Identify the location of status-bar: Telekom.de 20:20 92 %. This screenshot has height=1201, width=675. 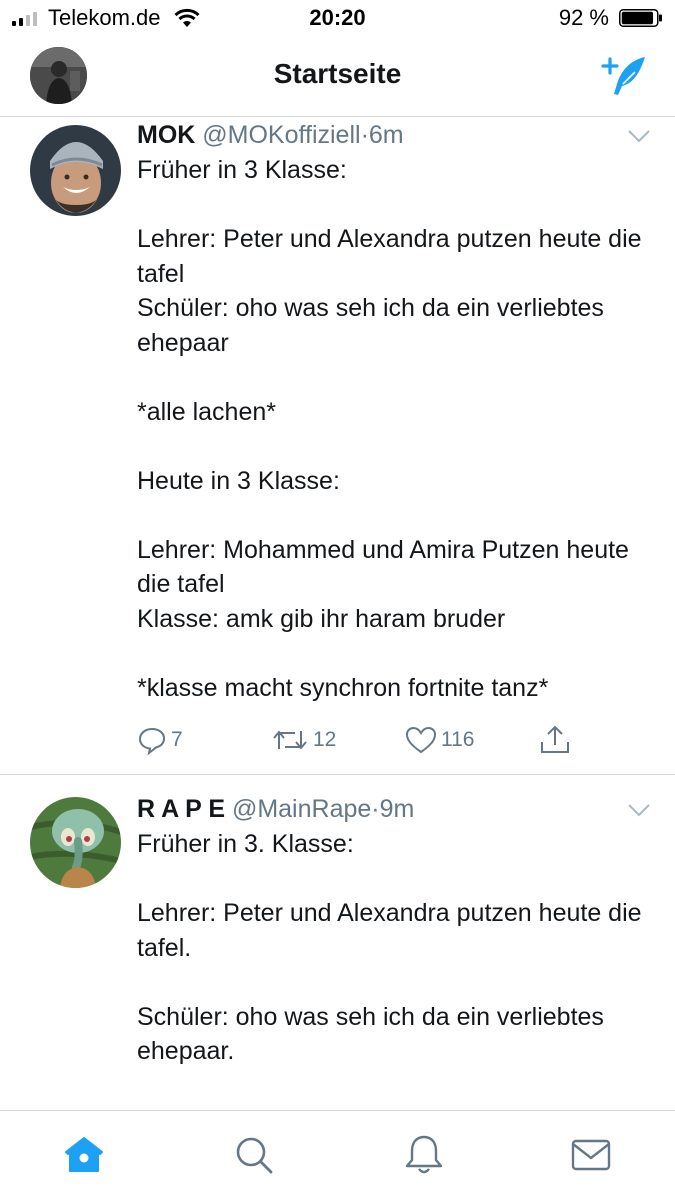
(337, 19).